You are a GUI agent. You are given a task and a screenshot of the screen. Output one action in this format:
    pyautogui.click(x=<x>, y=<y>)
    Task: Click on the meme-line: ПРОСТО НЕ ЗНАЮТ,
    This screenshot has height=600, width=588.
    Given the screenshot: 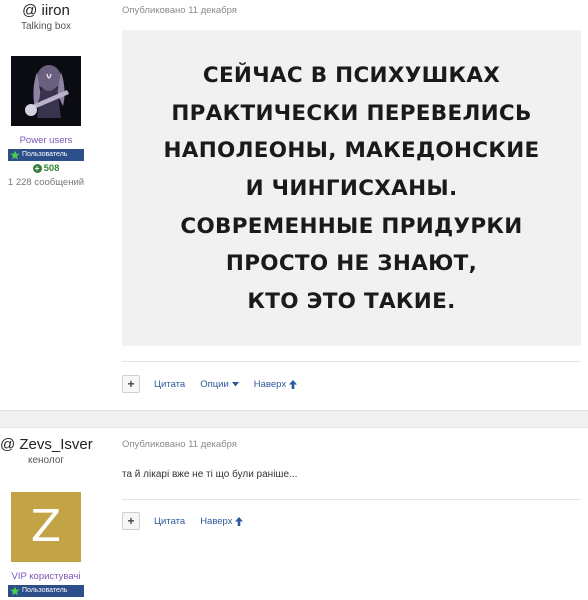 What is the action you would take?
    pyautogui.click(x=351, y=263)
    